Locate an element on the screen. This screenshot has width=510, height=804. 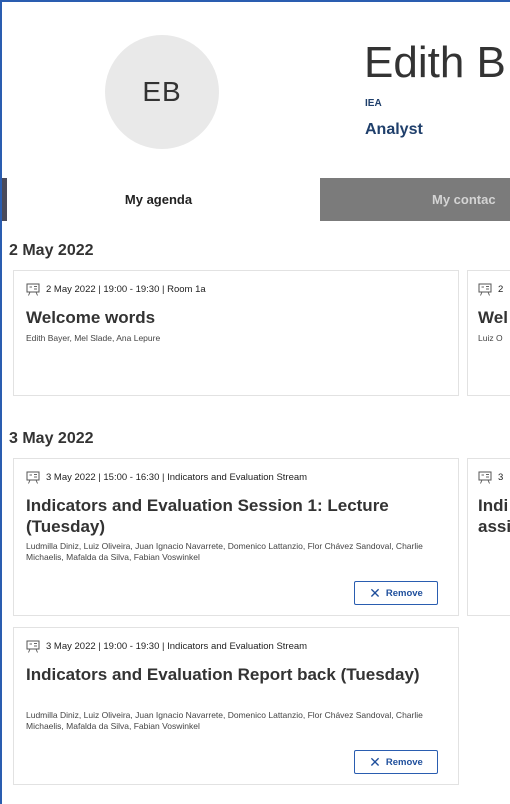
profile-organisation: IEA is located at coordinates (373, 103).